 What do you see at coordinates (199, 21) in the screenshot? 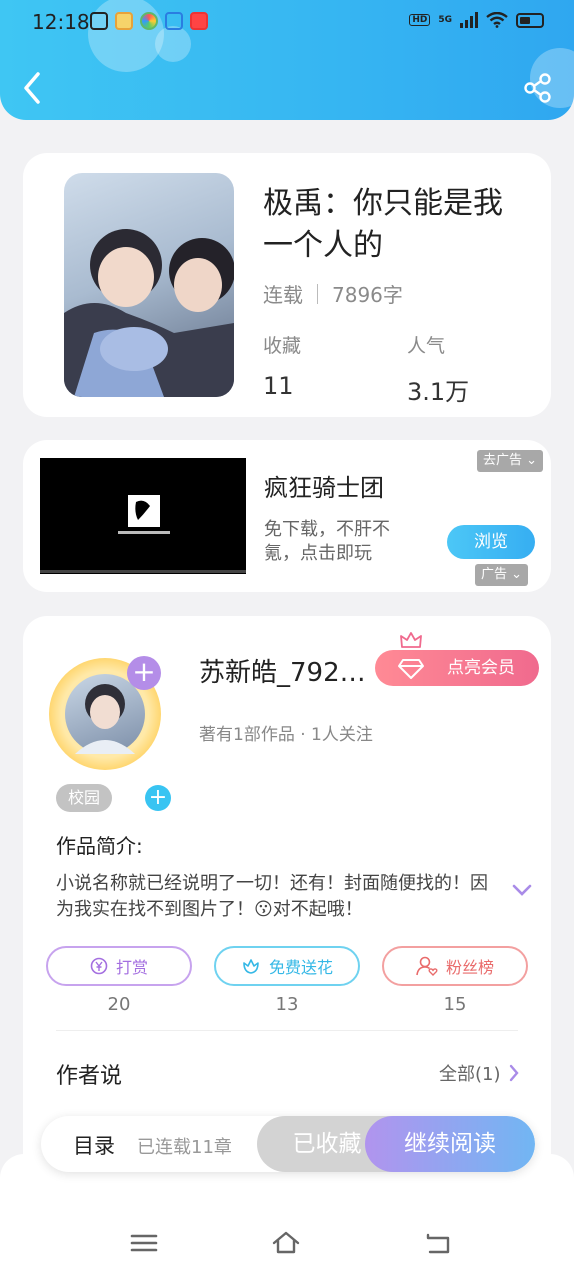
I see `video-app-icon` at bounding box center [199, 21].